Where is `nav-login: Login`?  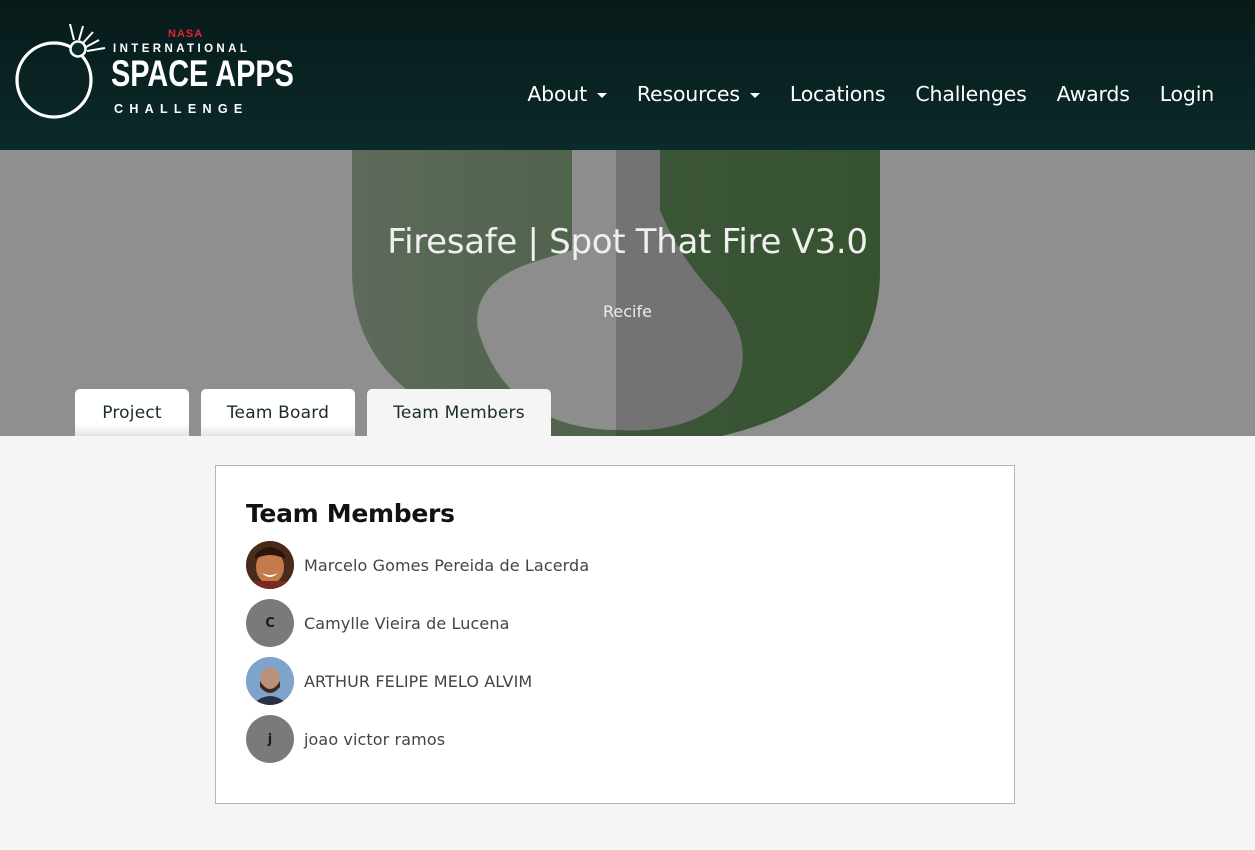 nav-login: Login is located at coordinates (1187, 94).